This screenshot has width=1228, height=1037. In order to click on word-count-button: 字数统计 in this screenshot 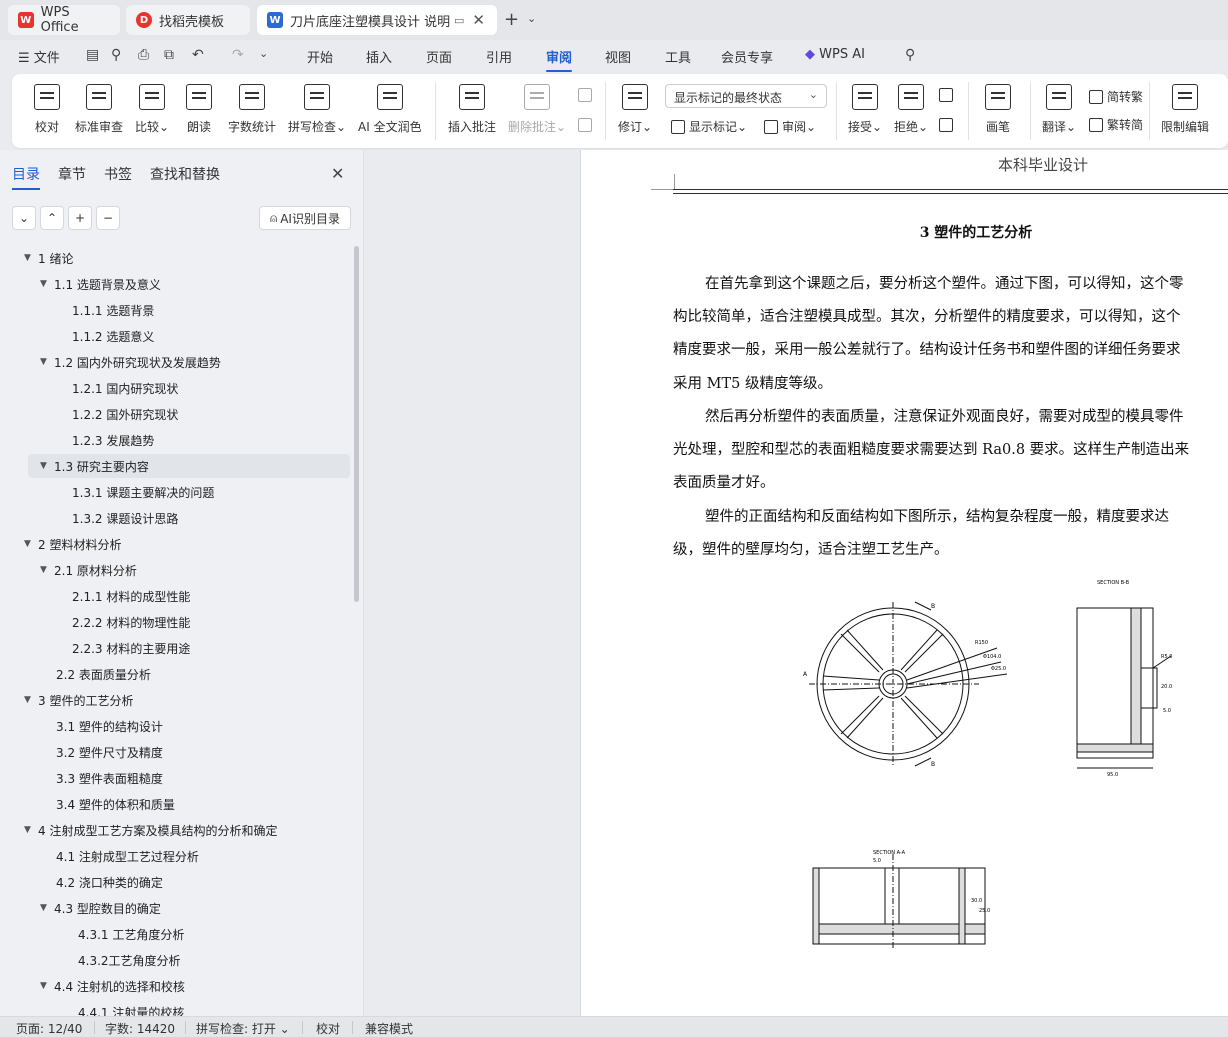, I will do `click(252, 111)`.